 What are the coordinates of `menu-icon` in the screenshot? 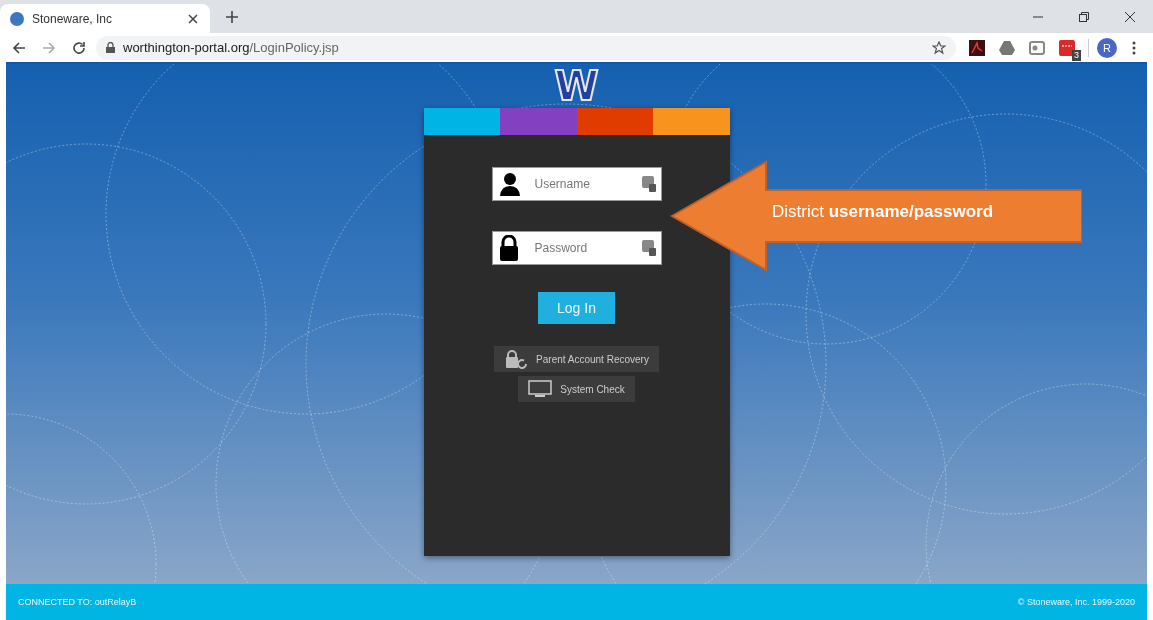 It's located at (1134, 47).